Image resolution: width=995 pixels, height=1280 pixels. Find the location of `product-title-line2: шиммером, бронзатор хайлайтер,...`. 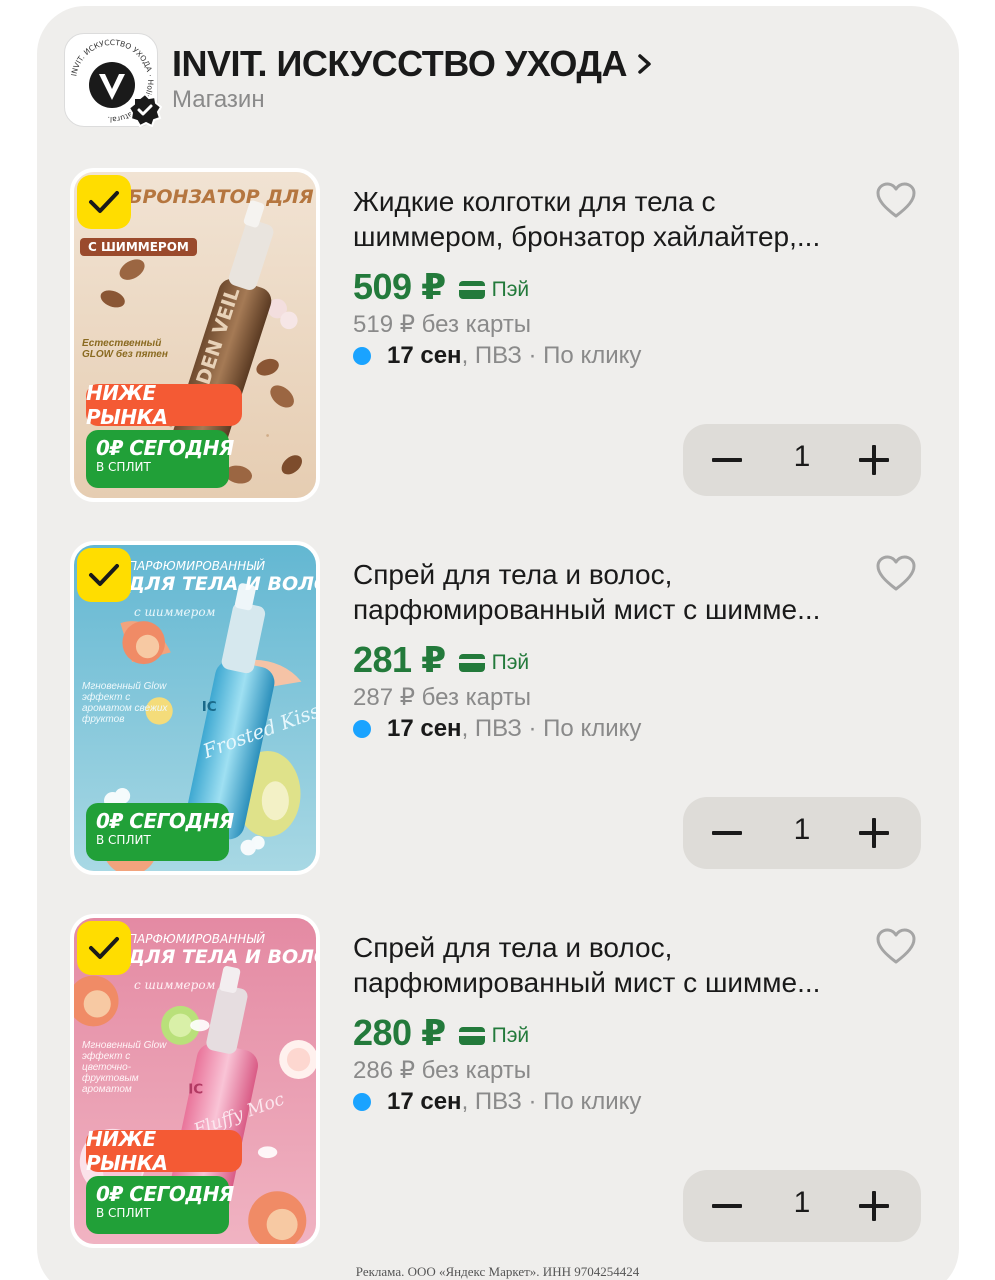

product-title-line2: шиммером, бронзатор хайлайтер,... is located at coordinates (587, 236).